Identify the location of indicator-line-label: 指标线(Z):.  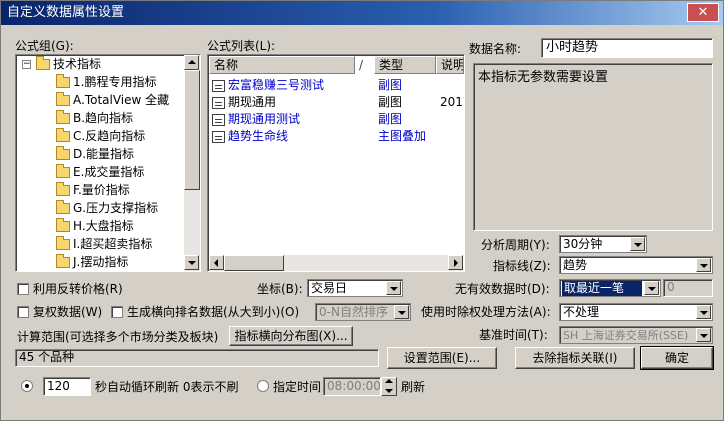
(522, 266).